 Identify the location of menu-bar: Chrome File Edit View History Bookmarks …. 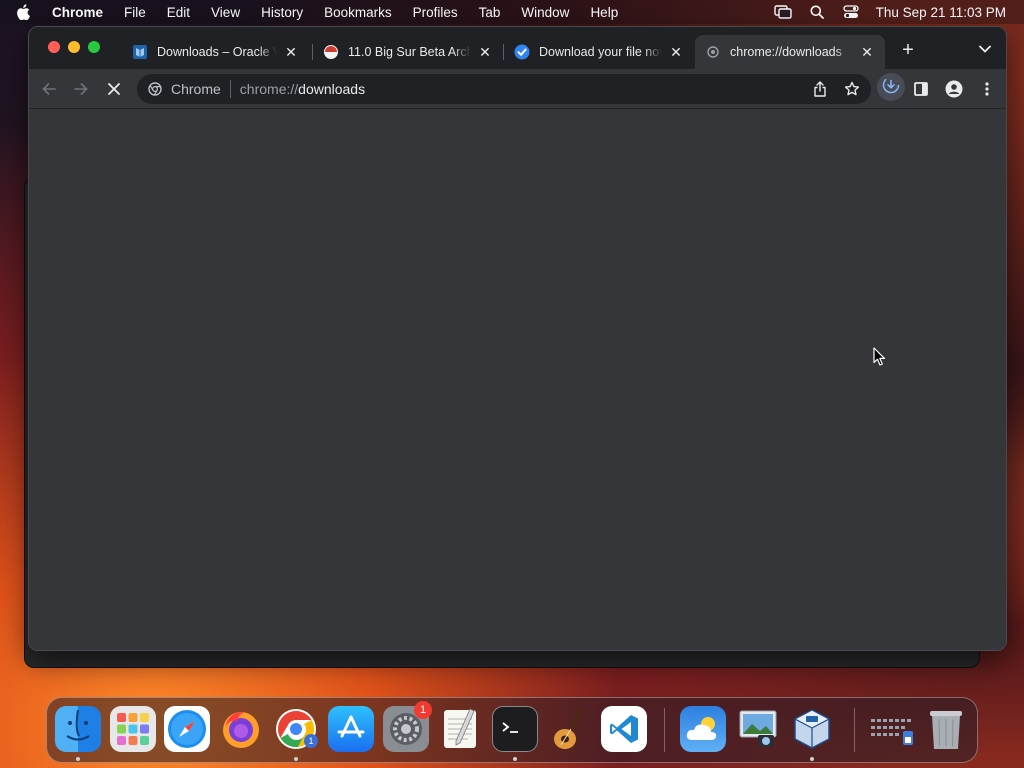
(512, 12).